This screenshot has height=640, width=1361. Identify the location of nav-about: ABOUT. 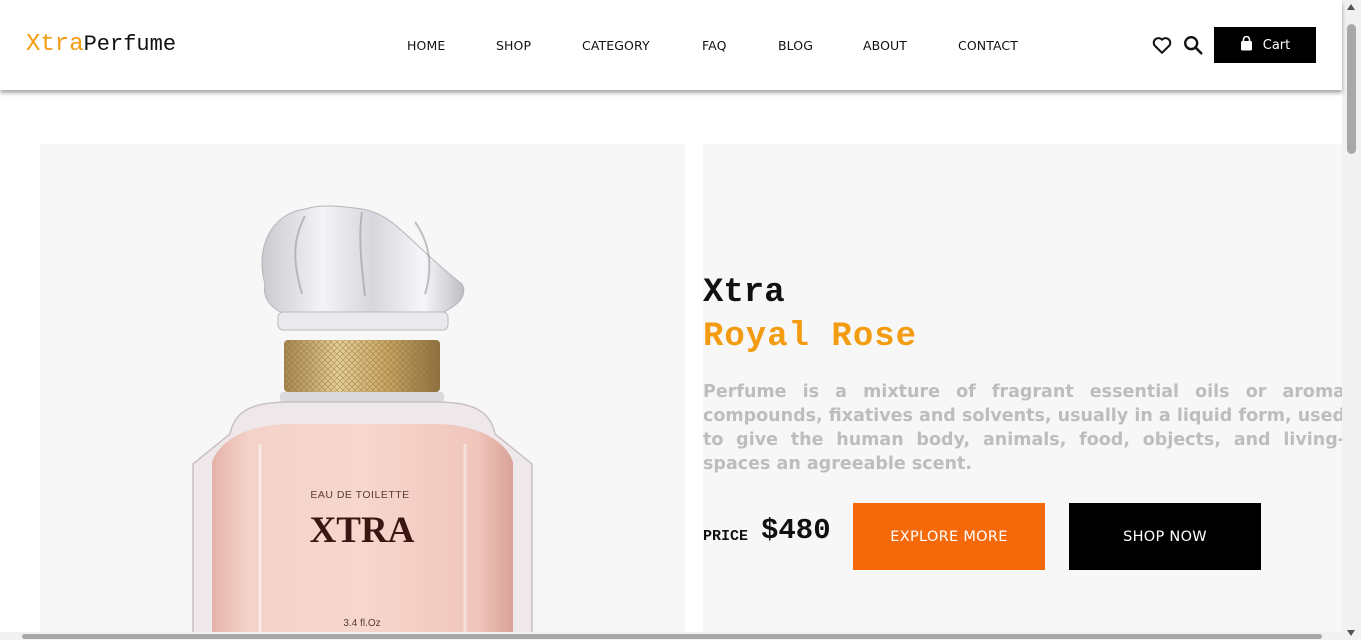
(885, 45).